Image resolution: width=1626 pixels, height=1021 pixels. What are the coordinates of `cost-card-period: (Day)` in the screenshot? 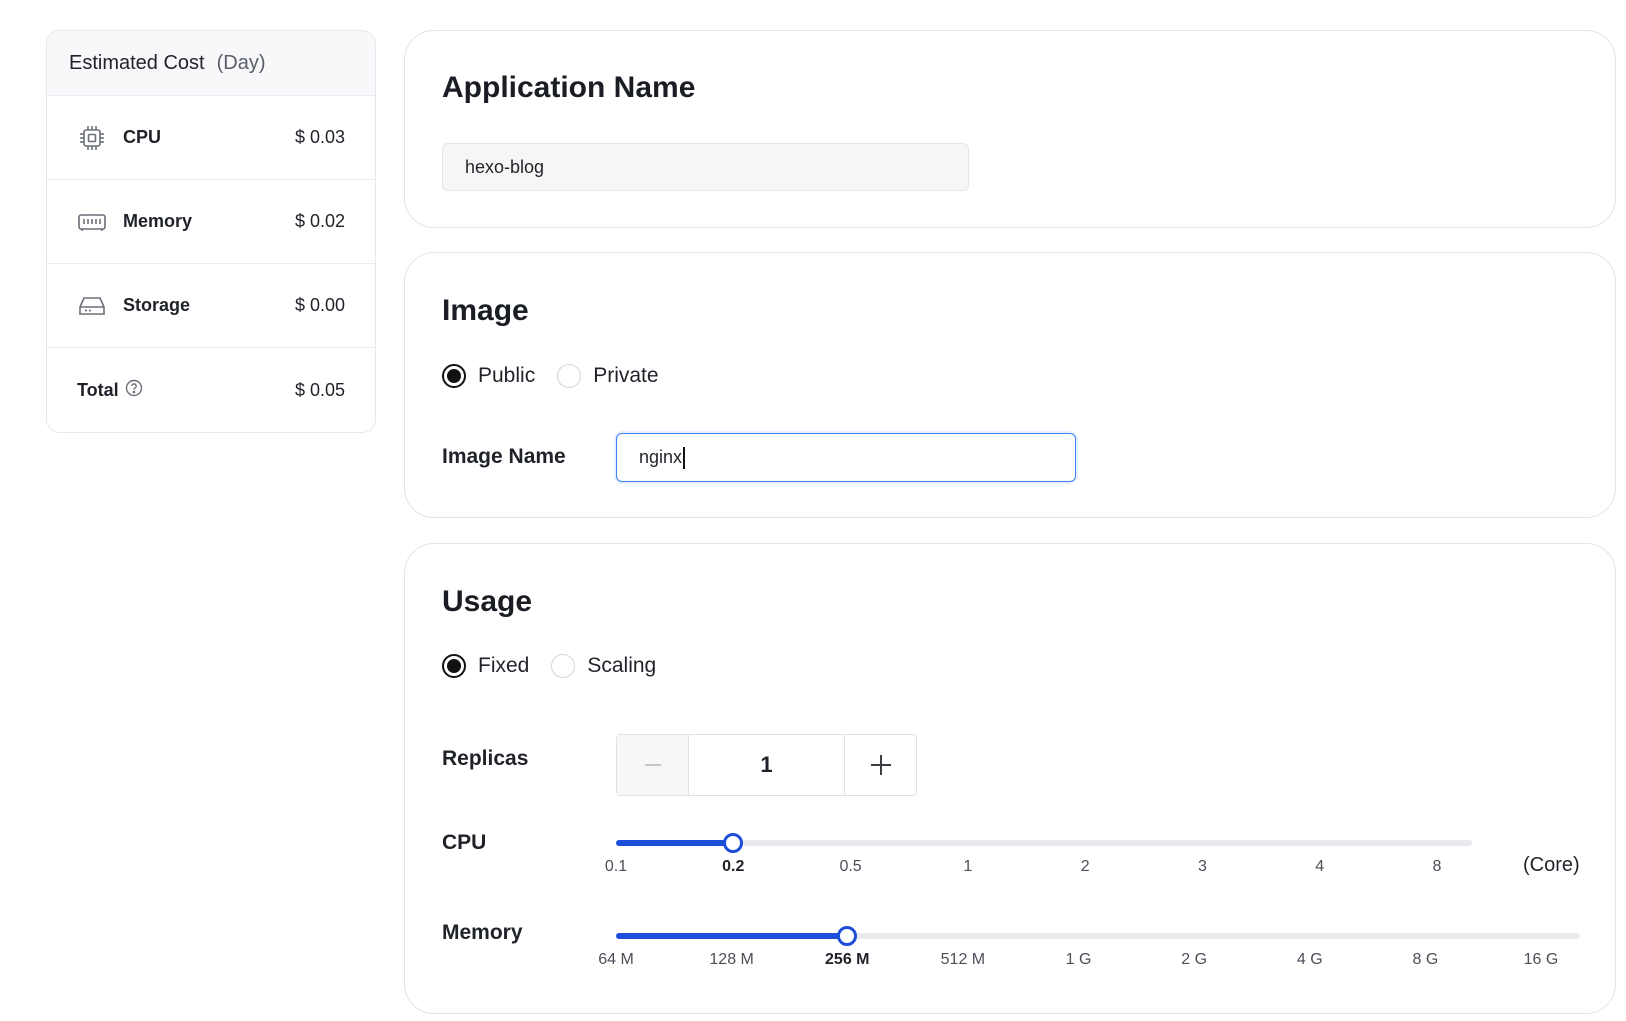 It's located at (241, 62).